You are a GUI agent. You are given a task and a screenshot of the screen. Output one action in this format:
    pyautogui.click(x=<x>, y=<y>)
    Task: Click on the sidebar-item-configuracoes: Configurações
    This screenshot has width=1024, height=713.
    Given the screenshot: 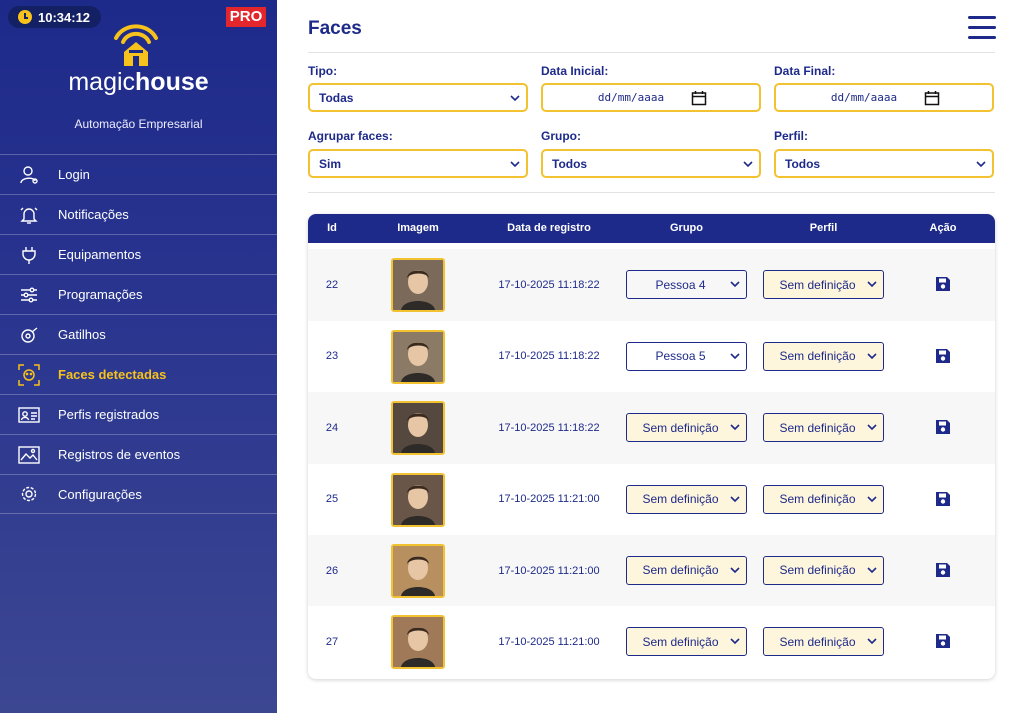 What is the action you would take?
    pyautogui.click(x=138, y=494)
    